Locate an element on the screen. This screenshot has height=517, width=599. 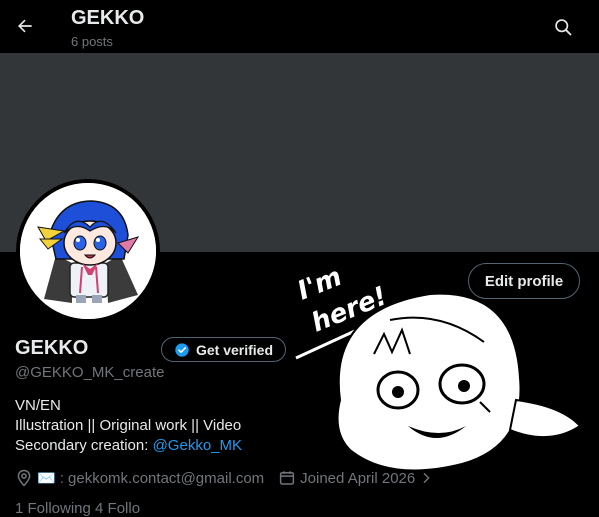
joined-text: Joined April 2026 is located at coordinates (358, 478).